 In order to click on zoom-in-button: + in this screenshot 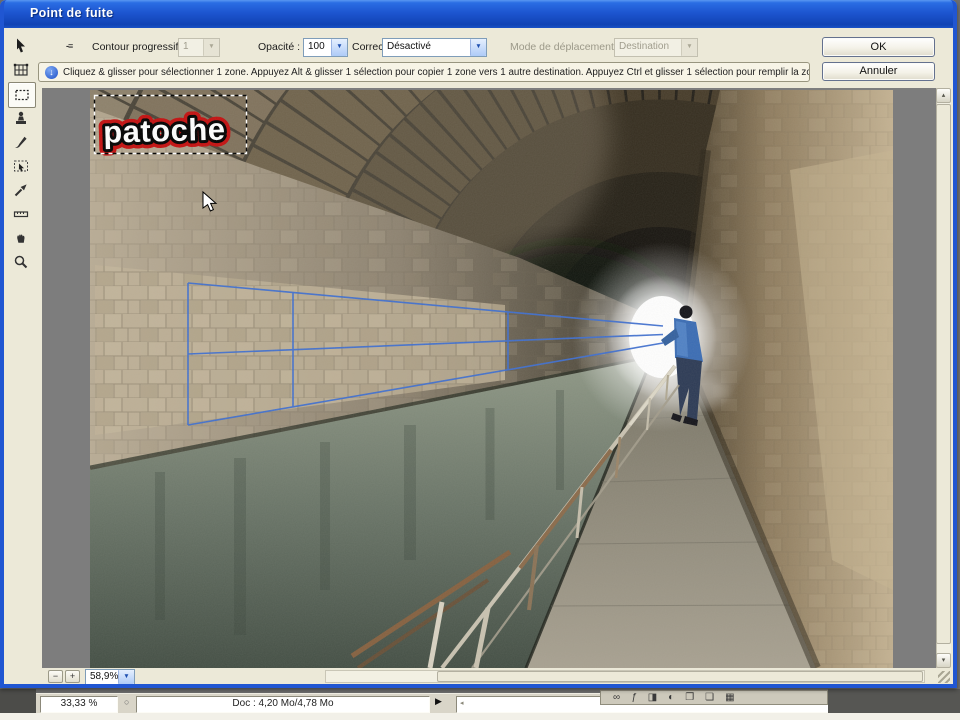, I will do `click(72, 676)`.